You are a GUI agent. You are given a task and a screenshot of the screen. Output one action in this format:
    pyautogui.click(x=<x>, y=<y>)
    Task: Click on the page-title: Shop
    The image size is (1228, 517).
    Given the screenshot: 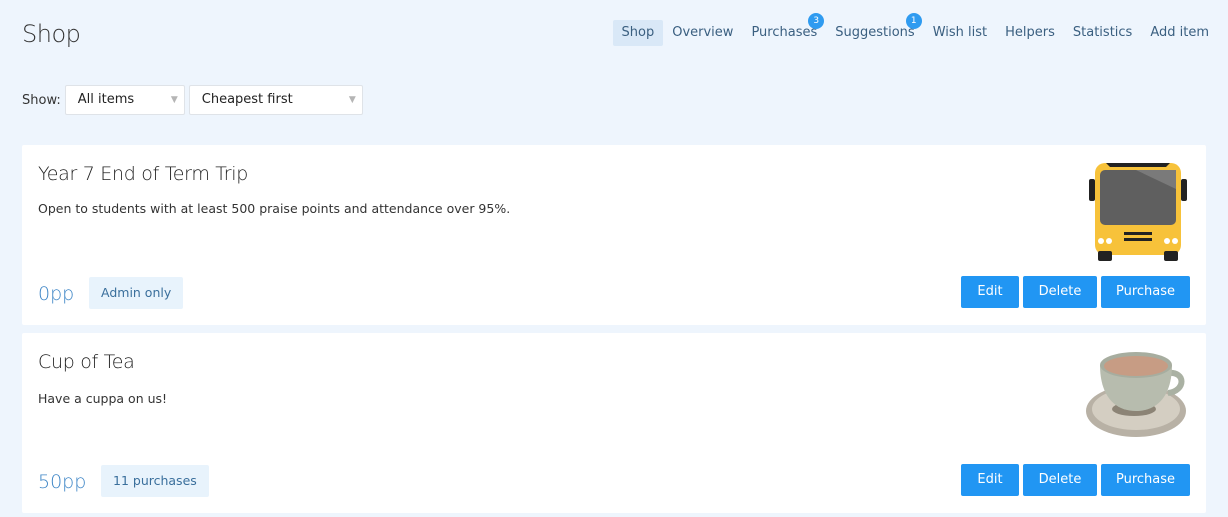 What is the action you would take?
    pyautogui.click(x=51, y=34)
    